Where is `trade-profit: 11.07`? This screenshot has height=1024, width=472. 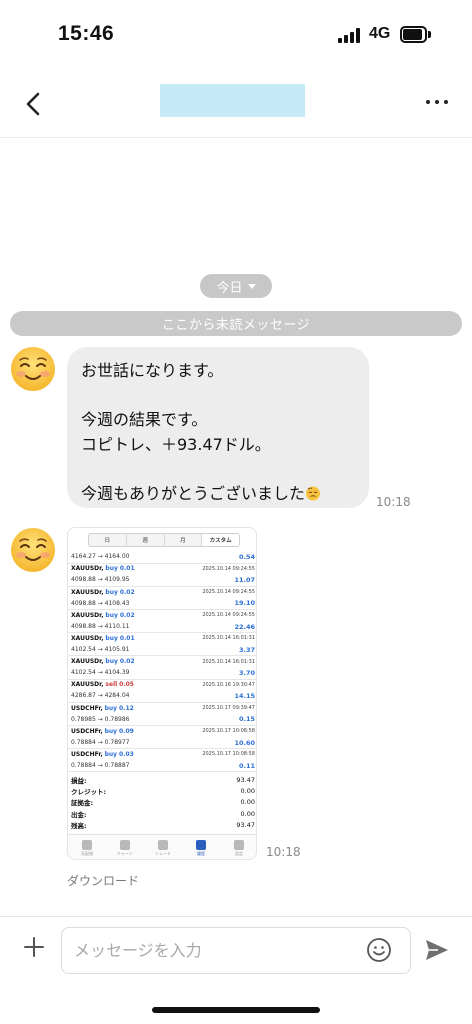 trade-profit: 11.07 is located at coordinates (244, 580).